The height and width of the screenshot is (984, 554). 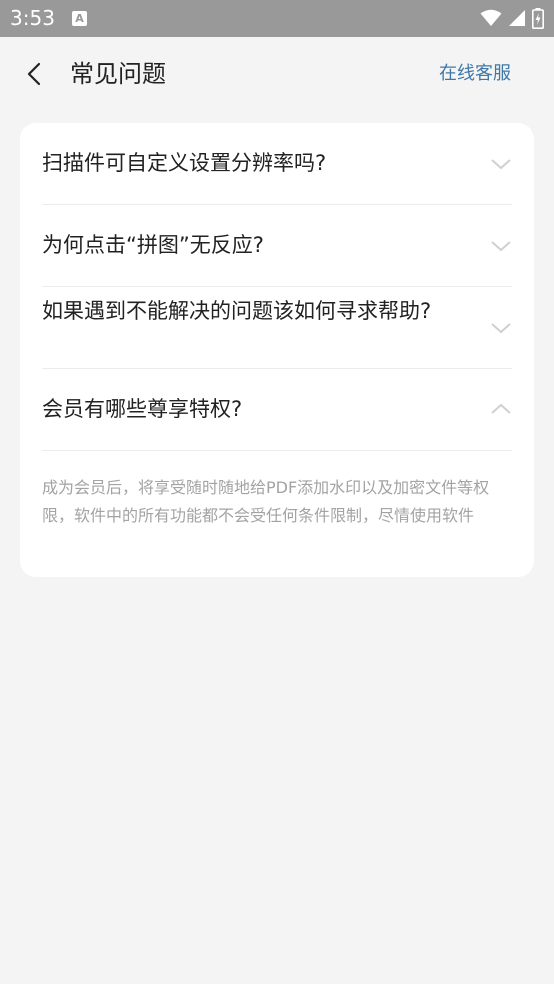 I want to click on faq-item-puzzle: 为何点击“拼图”无反应?, so click(x=277, y=246).